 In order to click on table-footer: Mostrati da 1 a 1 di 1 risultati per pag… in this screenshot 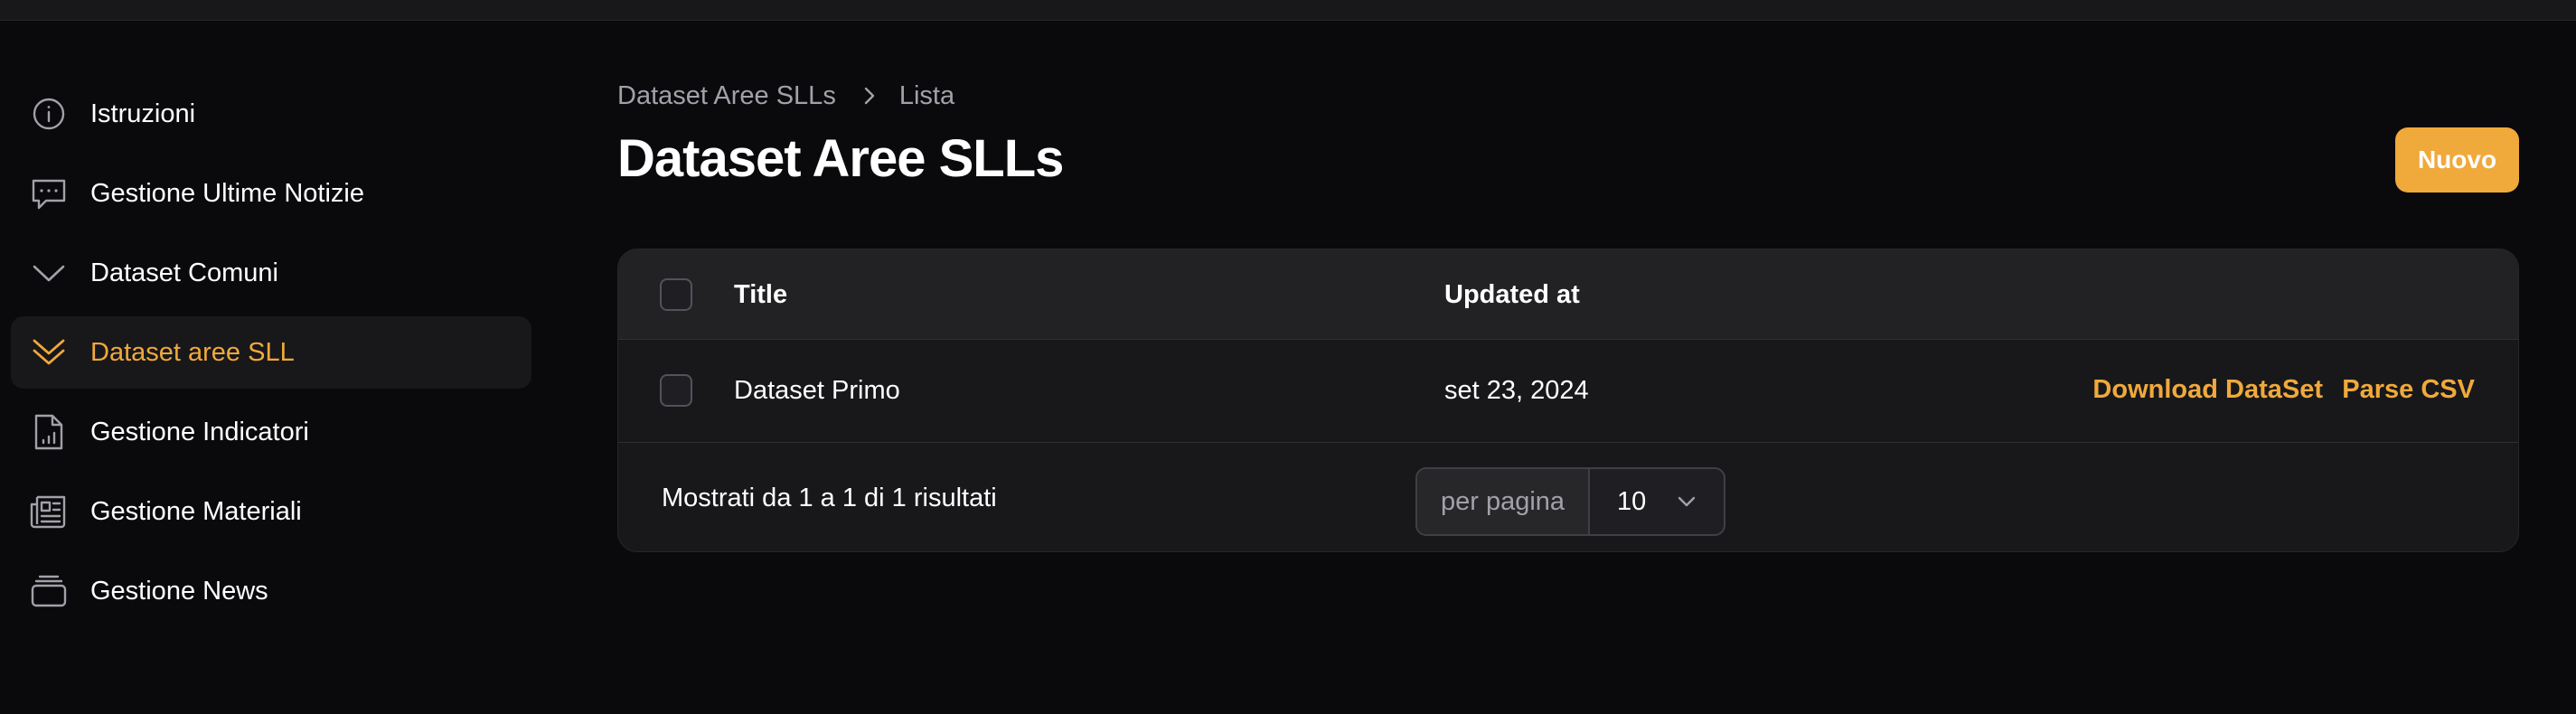, I will do `click(1568, 497)`.